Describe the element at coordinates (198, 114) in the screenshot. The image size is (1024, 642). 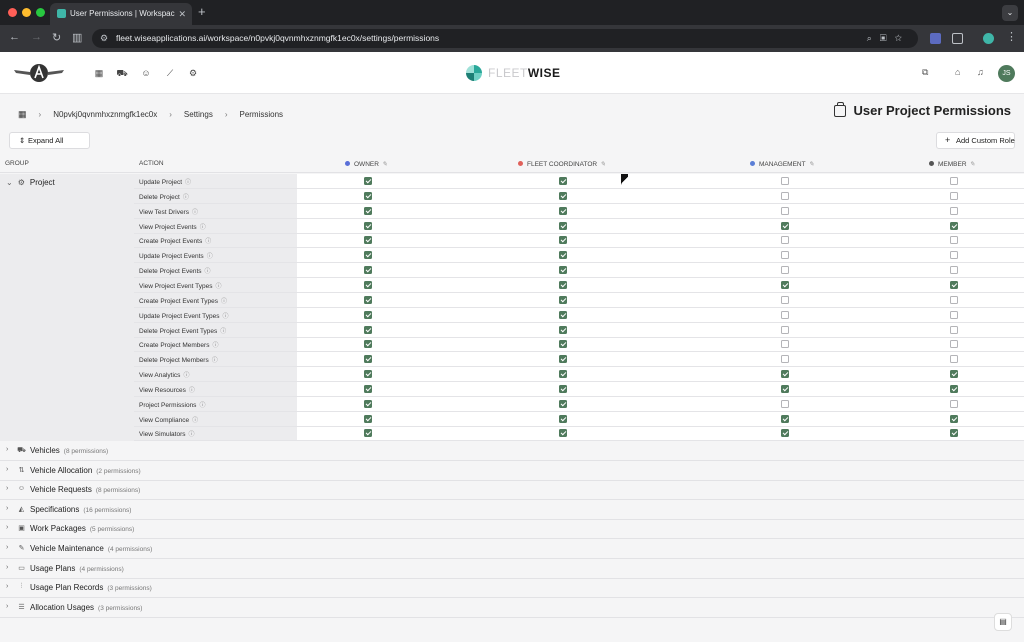
I see `breadcrumb-settings: Settings` at that location.